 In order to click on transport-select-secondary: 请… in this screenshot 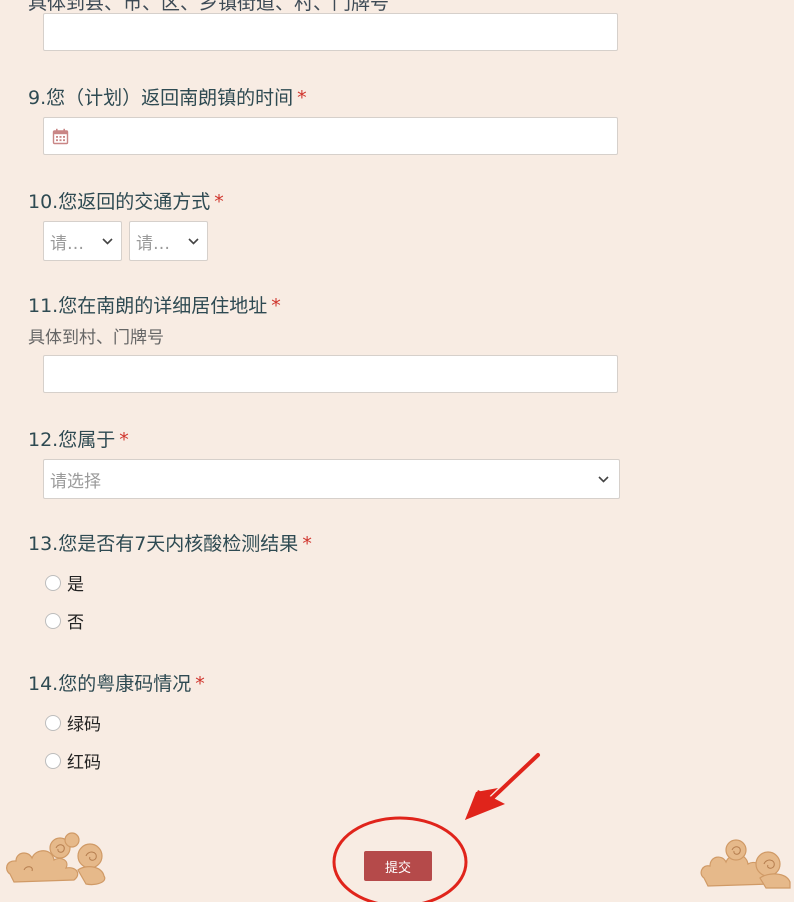, I will do `click(168, 241)`.